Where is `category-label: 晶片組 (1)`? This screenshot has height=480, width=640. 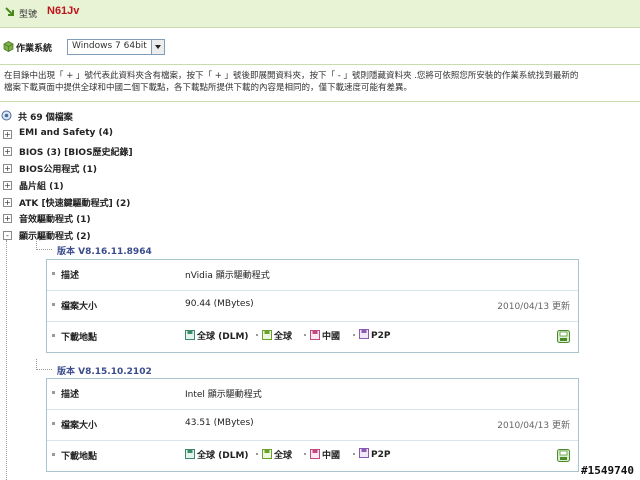 category-label: 晶片組 (1) is located at coordinates (41, 185).